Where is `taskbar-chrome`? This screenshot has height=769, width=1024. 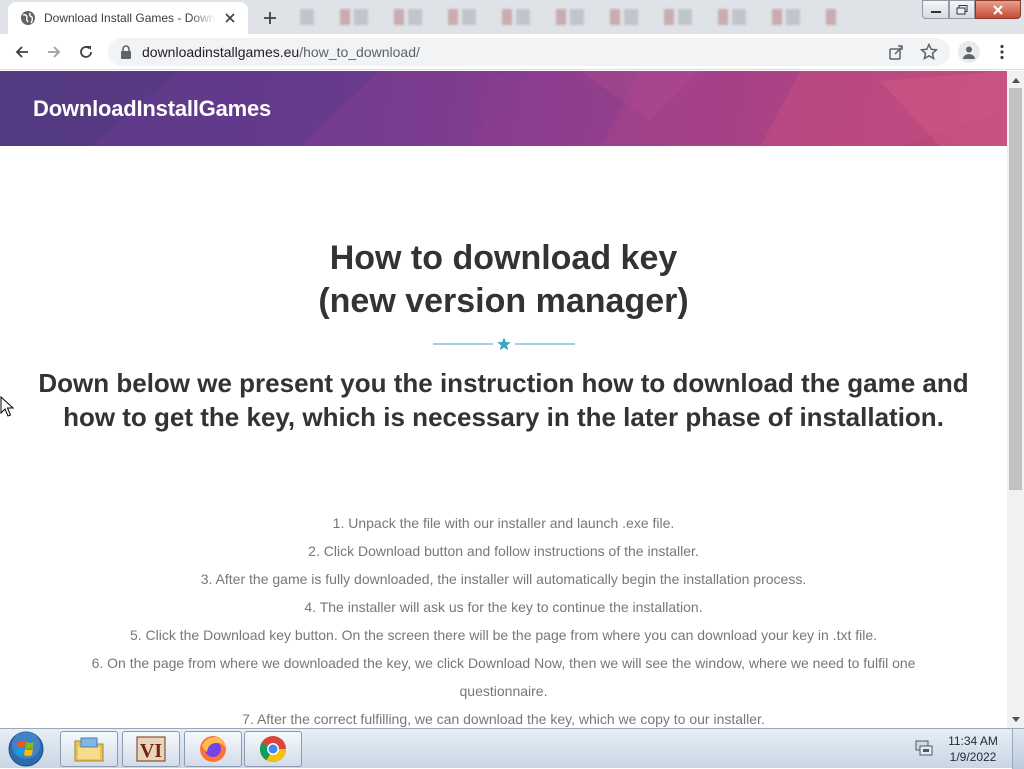
taskbar-chrome is located at coordinates (273, 749).